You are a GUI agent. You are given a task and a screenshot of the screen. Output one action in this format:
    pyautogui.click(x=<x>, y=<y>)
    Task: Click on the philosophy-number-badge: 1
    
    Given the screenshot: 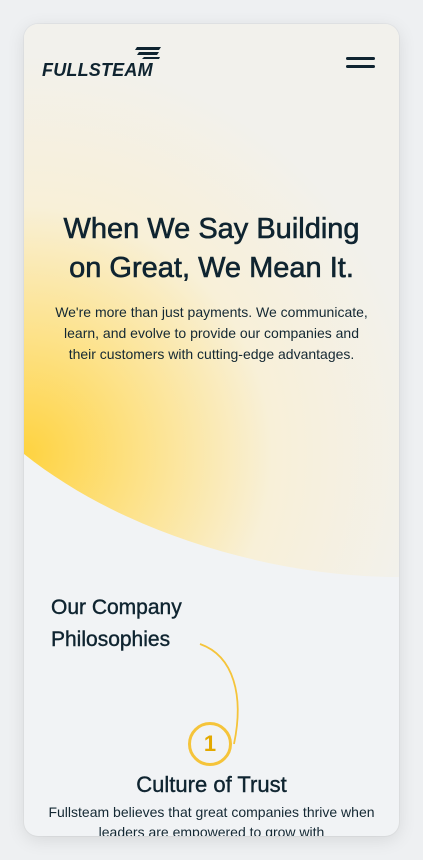 What is the action you would take?
    pyautogui.click(x=210, y=744)
    